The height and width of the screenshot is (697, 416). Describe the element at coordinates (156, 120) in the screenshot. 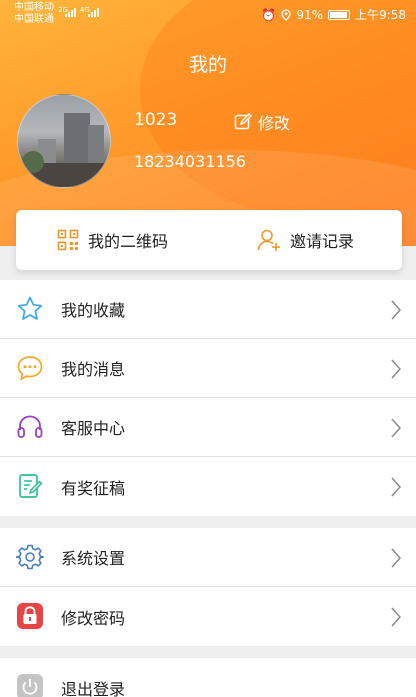

I see `username: 1023` at that location.